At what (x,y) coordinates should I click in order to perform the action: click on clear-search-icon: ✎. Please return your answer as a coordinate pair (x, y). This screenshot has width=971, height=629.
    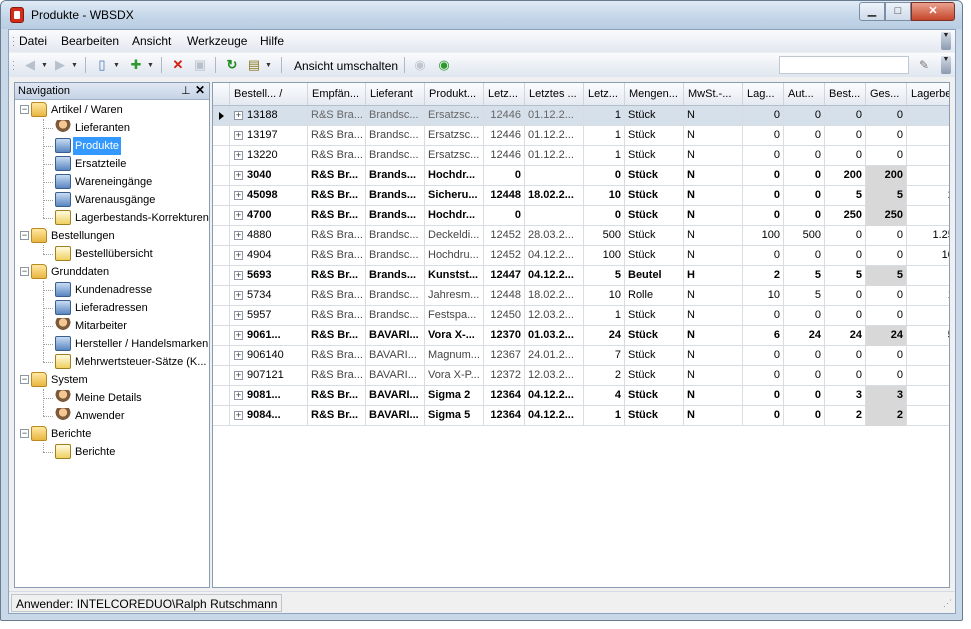
    Looking at the image, I should click on (924, 65).